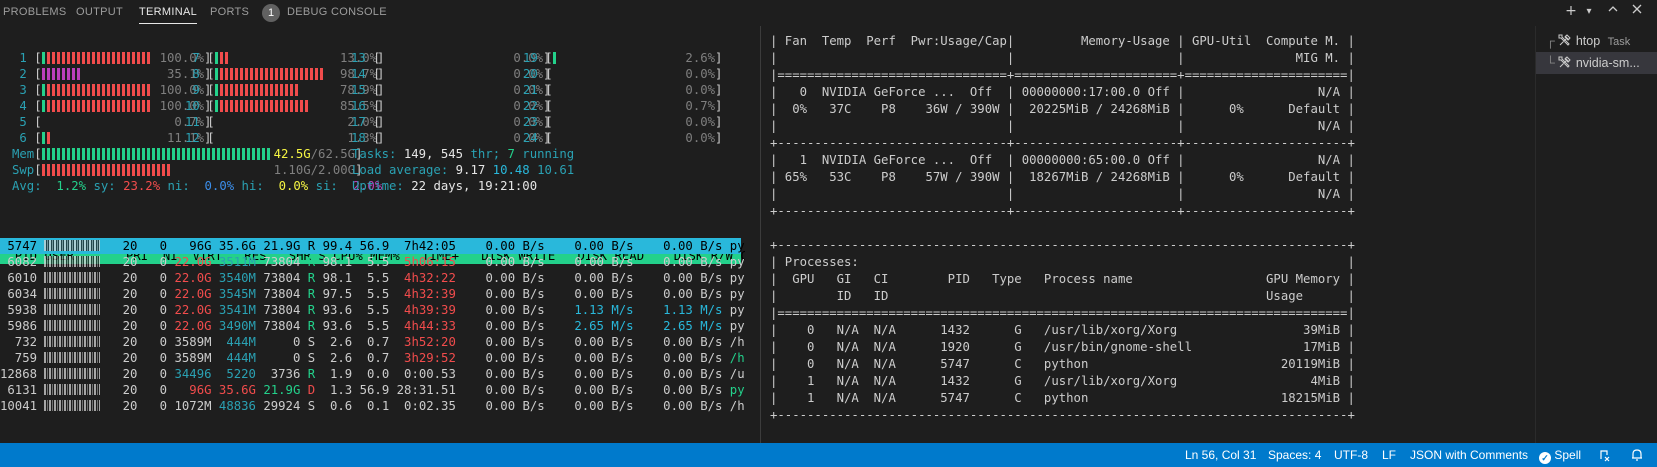 This screenshot has width=1657, height=467. Describe the element at coordinates (35, 12) in the screenshot. I see `tab-problems: PROBLEMS` at that location.